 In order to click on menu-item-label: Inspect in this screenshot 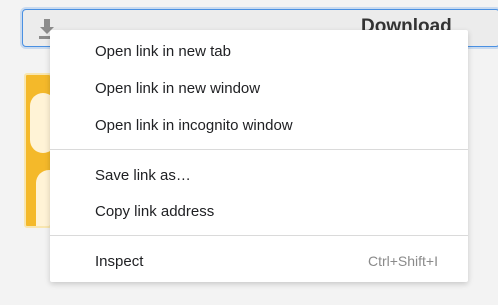, I will do `click(119, 261)`.